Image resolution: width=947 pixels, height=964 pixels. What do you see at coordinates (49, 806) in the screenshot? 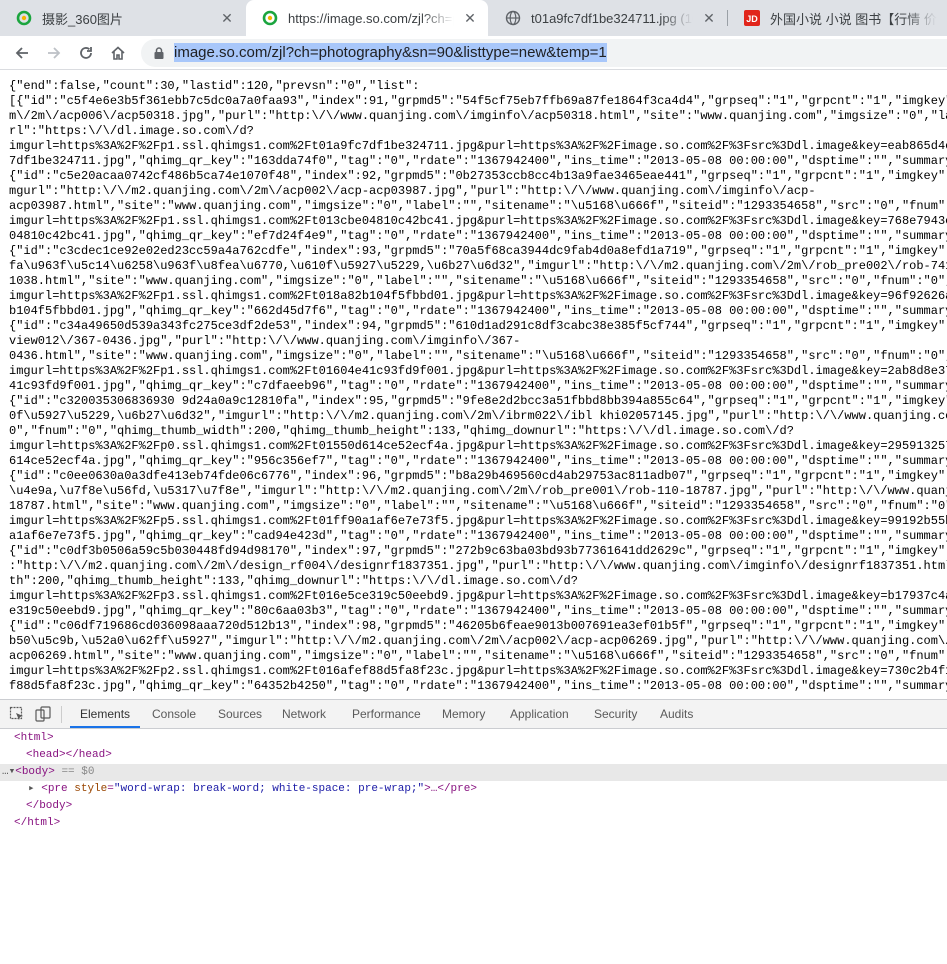
I see `dom-node-body-close: </body>` at bounding box center [49, 806].